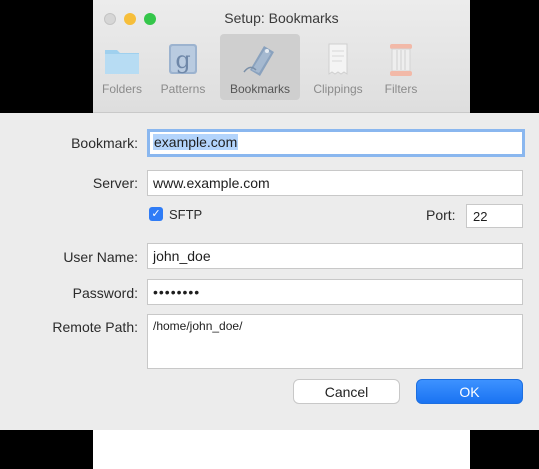  I want to click on screen-edge-bottom-right, so click(504, 449).